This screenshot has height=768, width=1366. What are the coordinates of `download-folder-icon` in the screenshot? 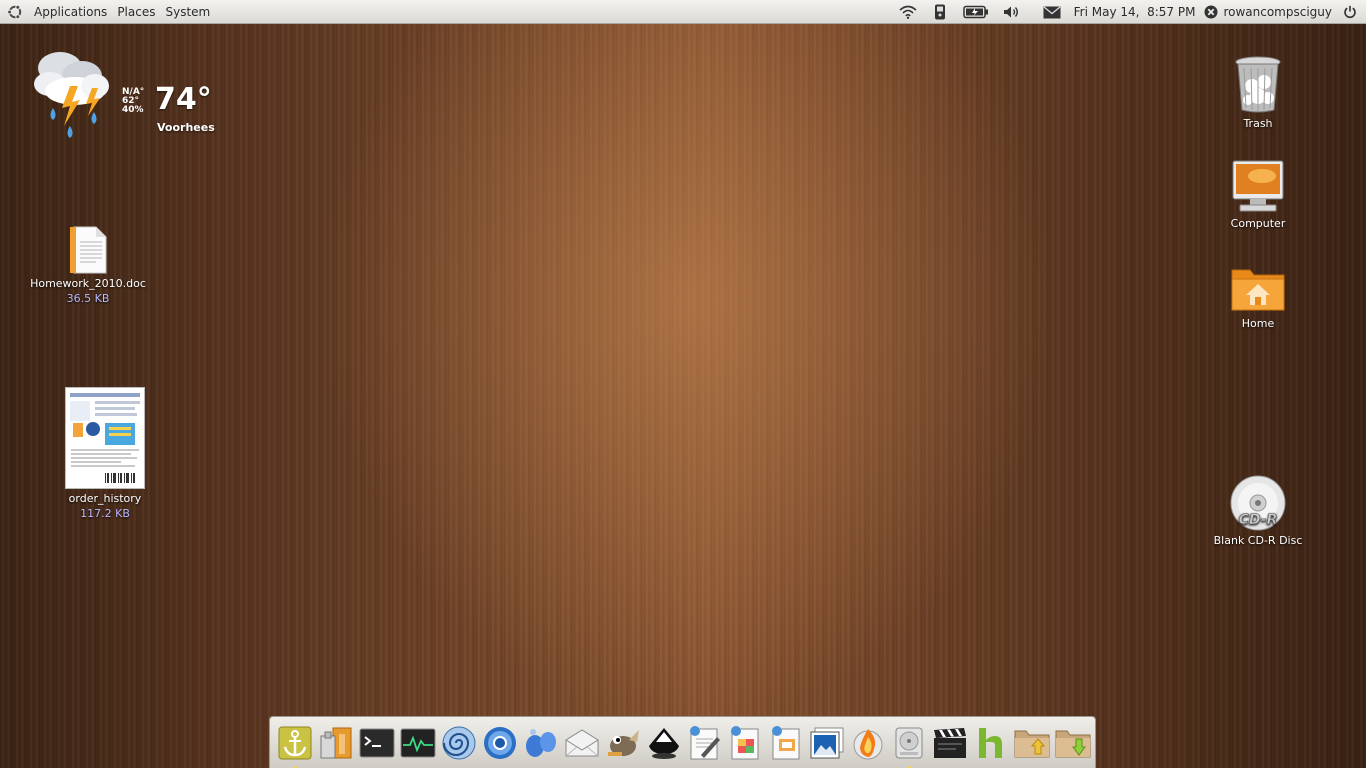 It's located at (1073, 743).